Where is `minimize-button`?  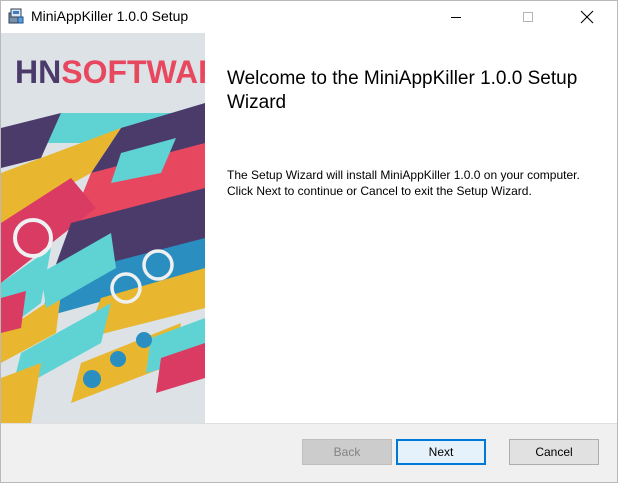 minimize-button is located at coordinates (456, 16).